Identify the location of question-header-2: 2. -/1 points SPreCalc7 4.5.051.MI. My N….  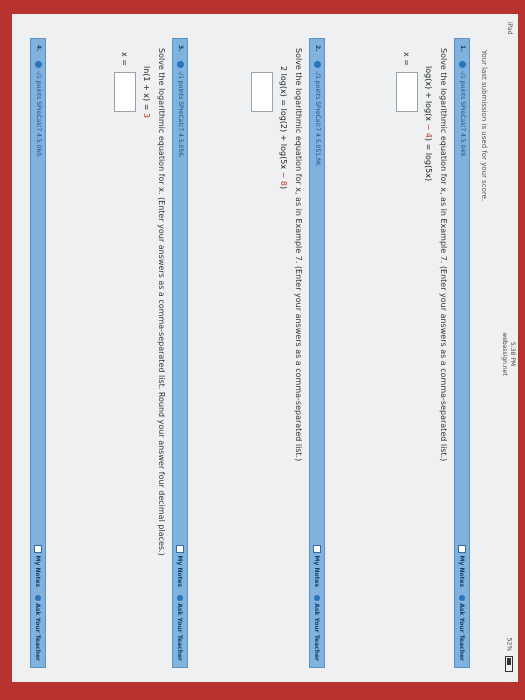
(317, 353).